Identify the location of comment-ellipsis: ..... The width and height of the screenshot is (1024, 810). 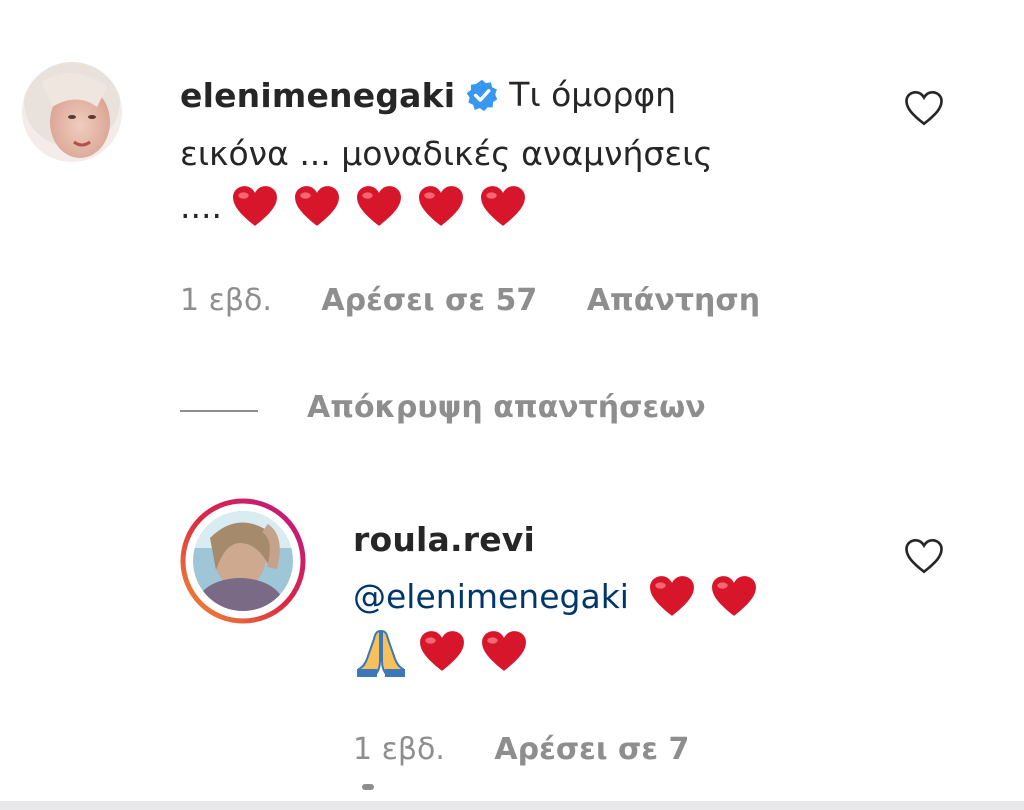
(201, 206).